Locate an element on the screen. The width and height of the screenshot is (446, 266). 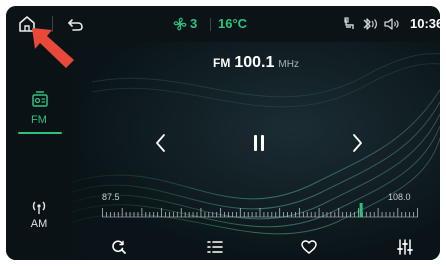
frequency-display: FM 100.1 MHz is located at coordinates (256, 63).